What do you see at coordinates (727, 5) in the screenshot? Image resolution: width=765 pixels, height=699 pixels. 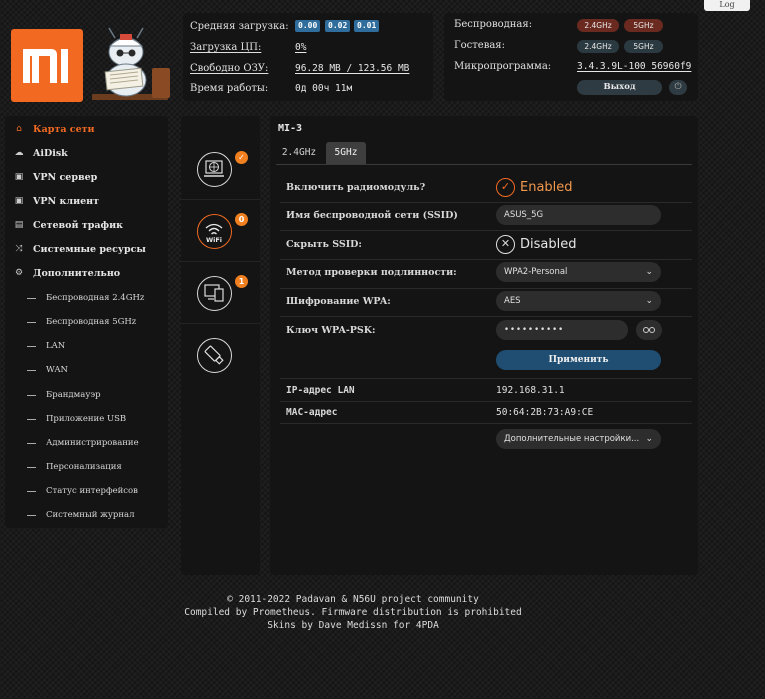 I see `log-tab: Log` at bounding box center [727, 5].